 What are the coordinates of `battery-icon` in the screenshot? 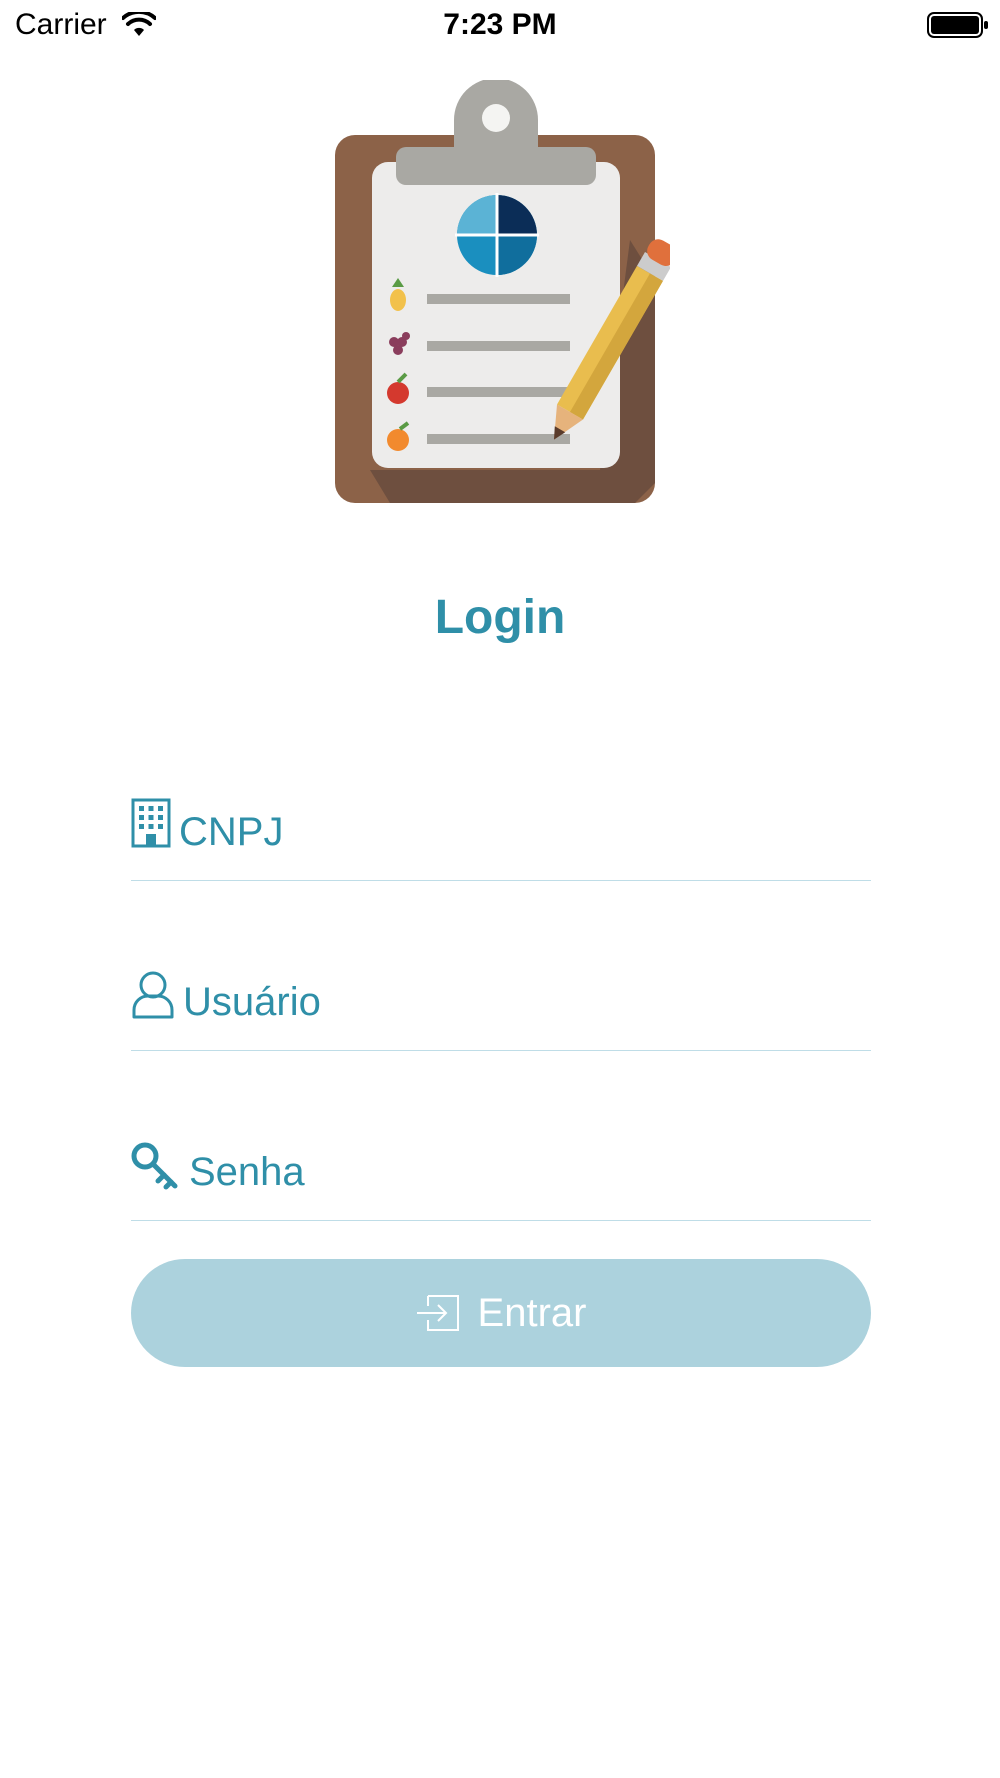 It's located at (957, 25).